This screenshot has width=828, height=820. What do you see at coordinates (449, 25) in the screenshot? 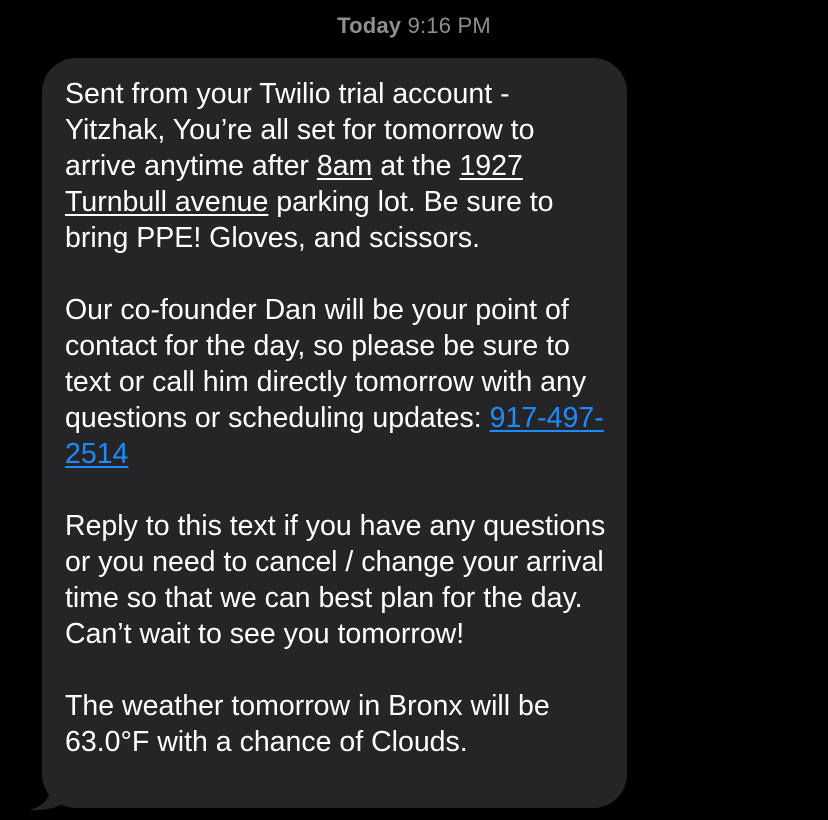
I see `timestamp-time: 9:16 PM` at bounding box center [449, 25].